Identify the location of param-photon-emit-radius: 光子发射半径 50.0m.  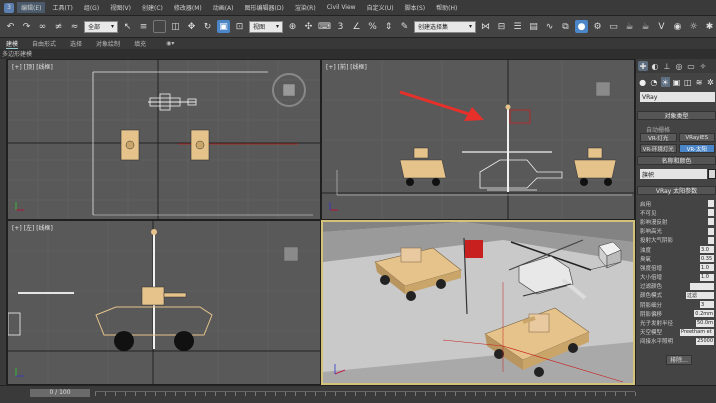
(678, 322).